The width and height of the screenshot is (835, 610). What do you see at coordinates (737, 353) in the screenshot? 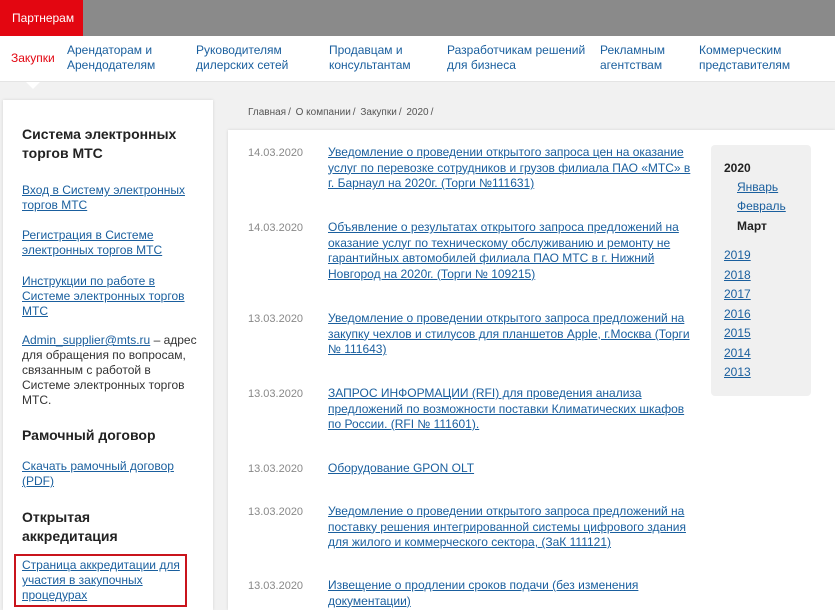
I see `archive-year-link: 2014` at bounding box center [737, 353].